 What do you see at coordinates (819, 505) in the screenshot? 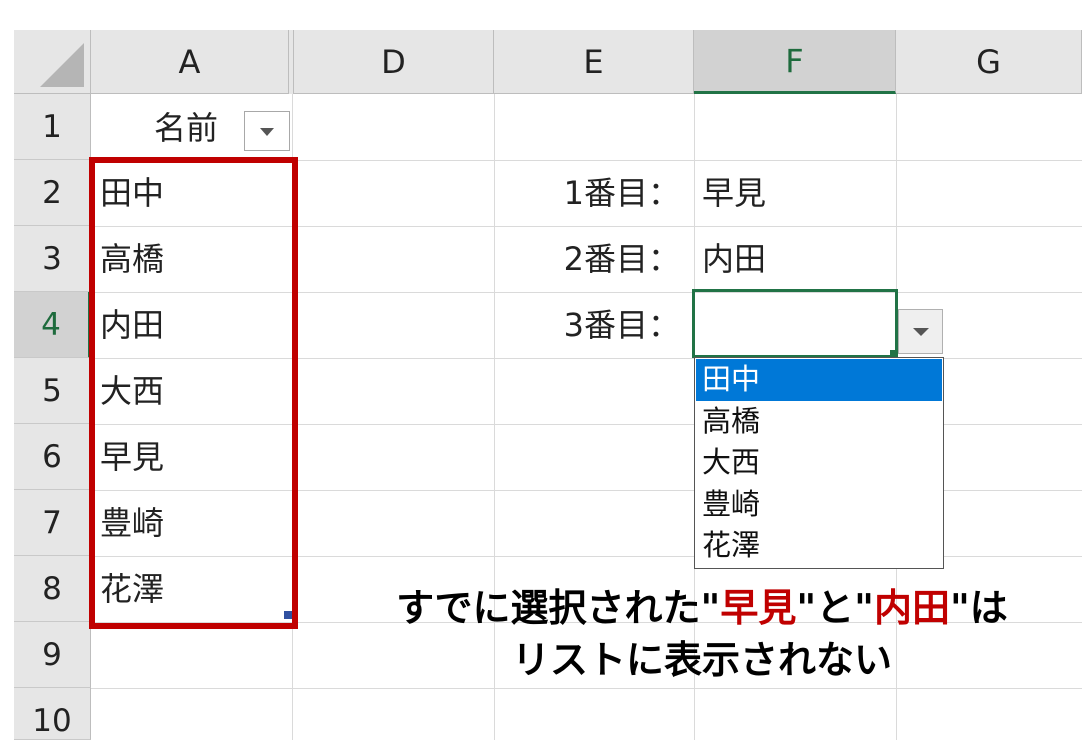
I see `dropdown-option: 豊崎` at bounding box center [819, 505].